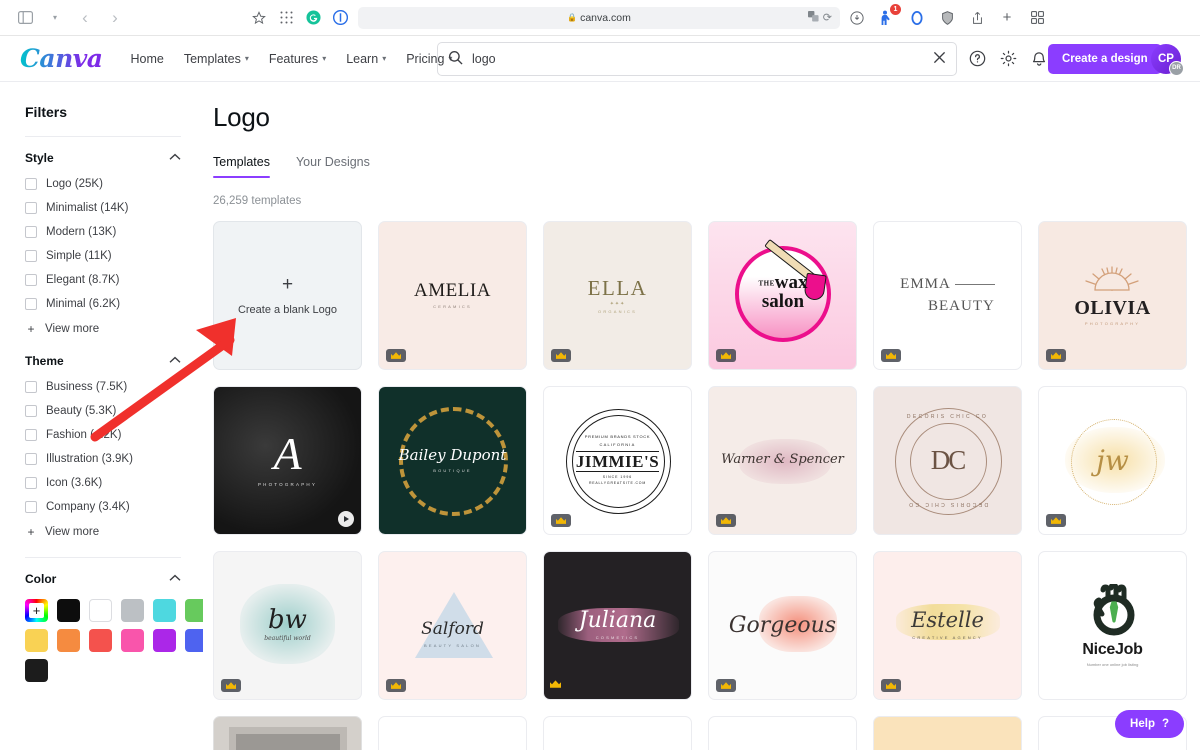 The width and height of the screenshot is (1200, 750). I want to click on filter-option-beauty: Beauty (5.3K), so click(103, 411).